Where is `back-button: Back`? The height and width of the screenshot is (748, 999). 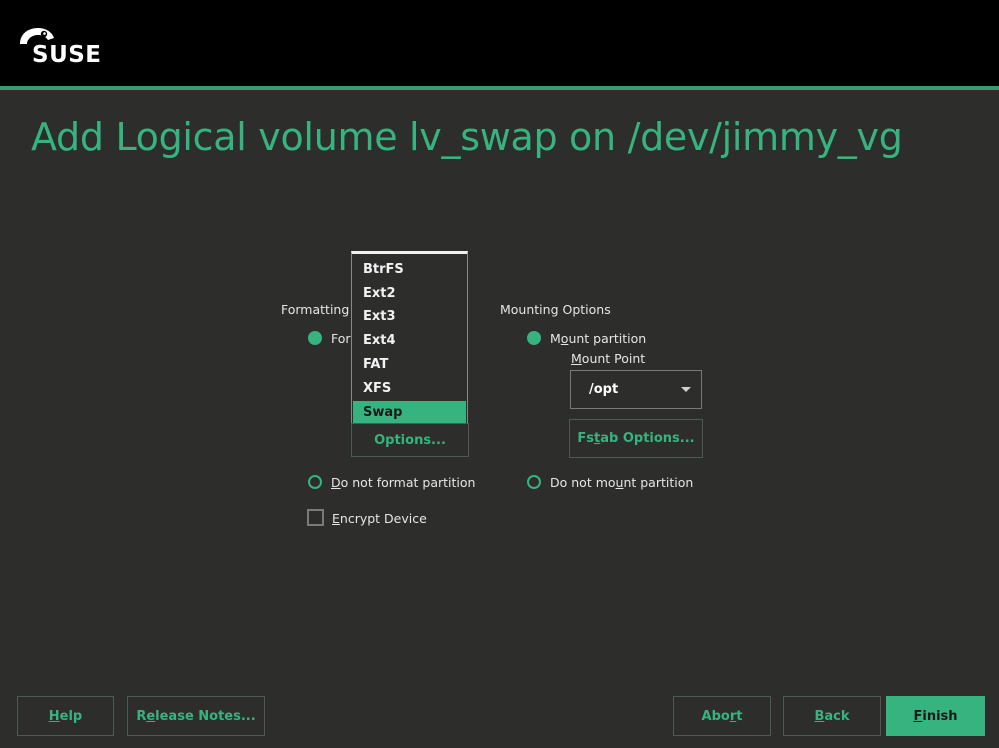 back-button: Back is located at coordinates (832, 716).